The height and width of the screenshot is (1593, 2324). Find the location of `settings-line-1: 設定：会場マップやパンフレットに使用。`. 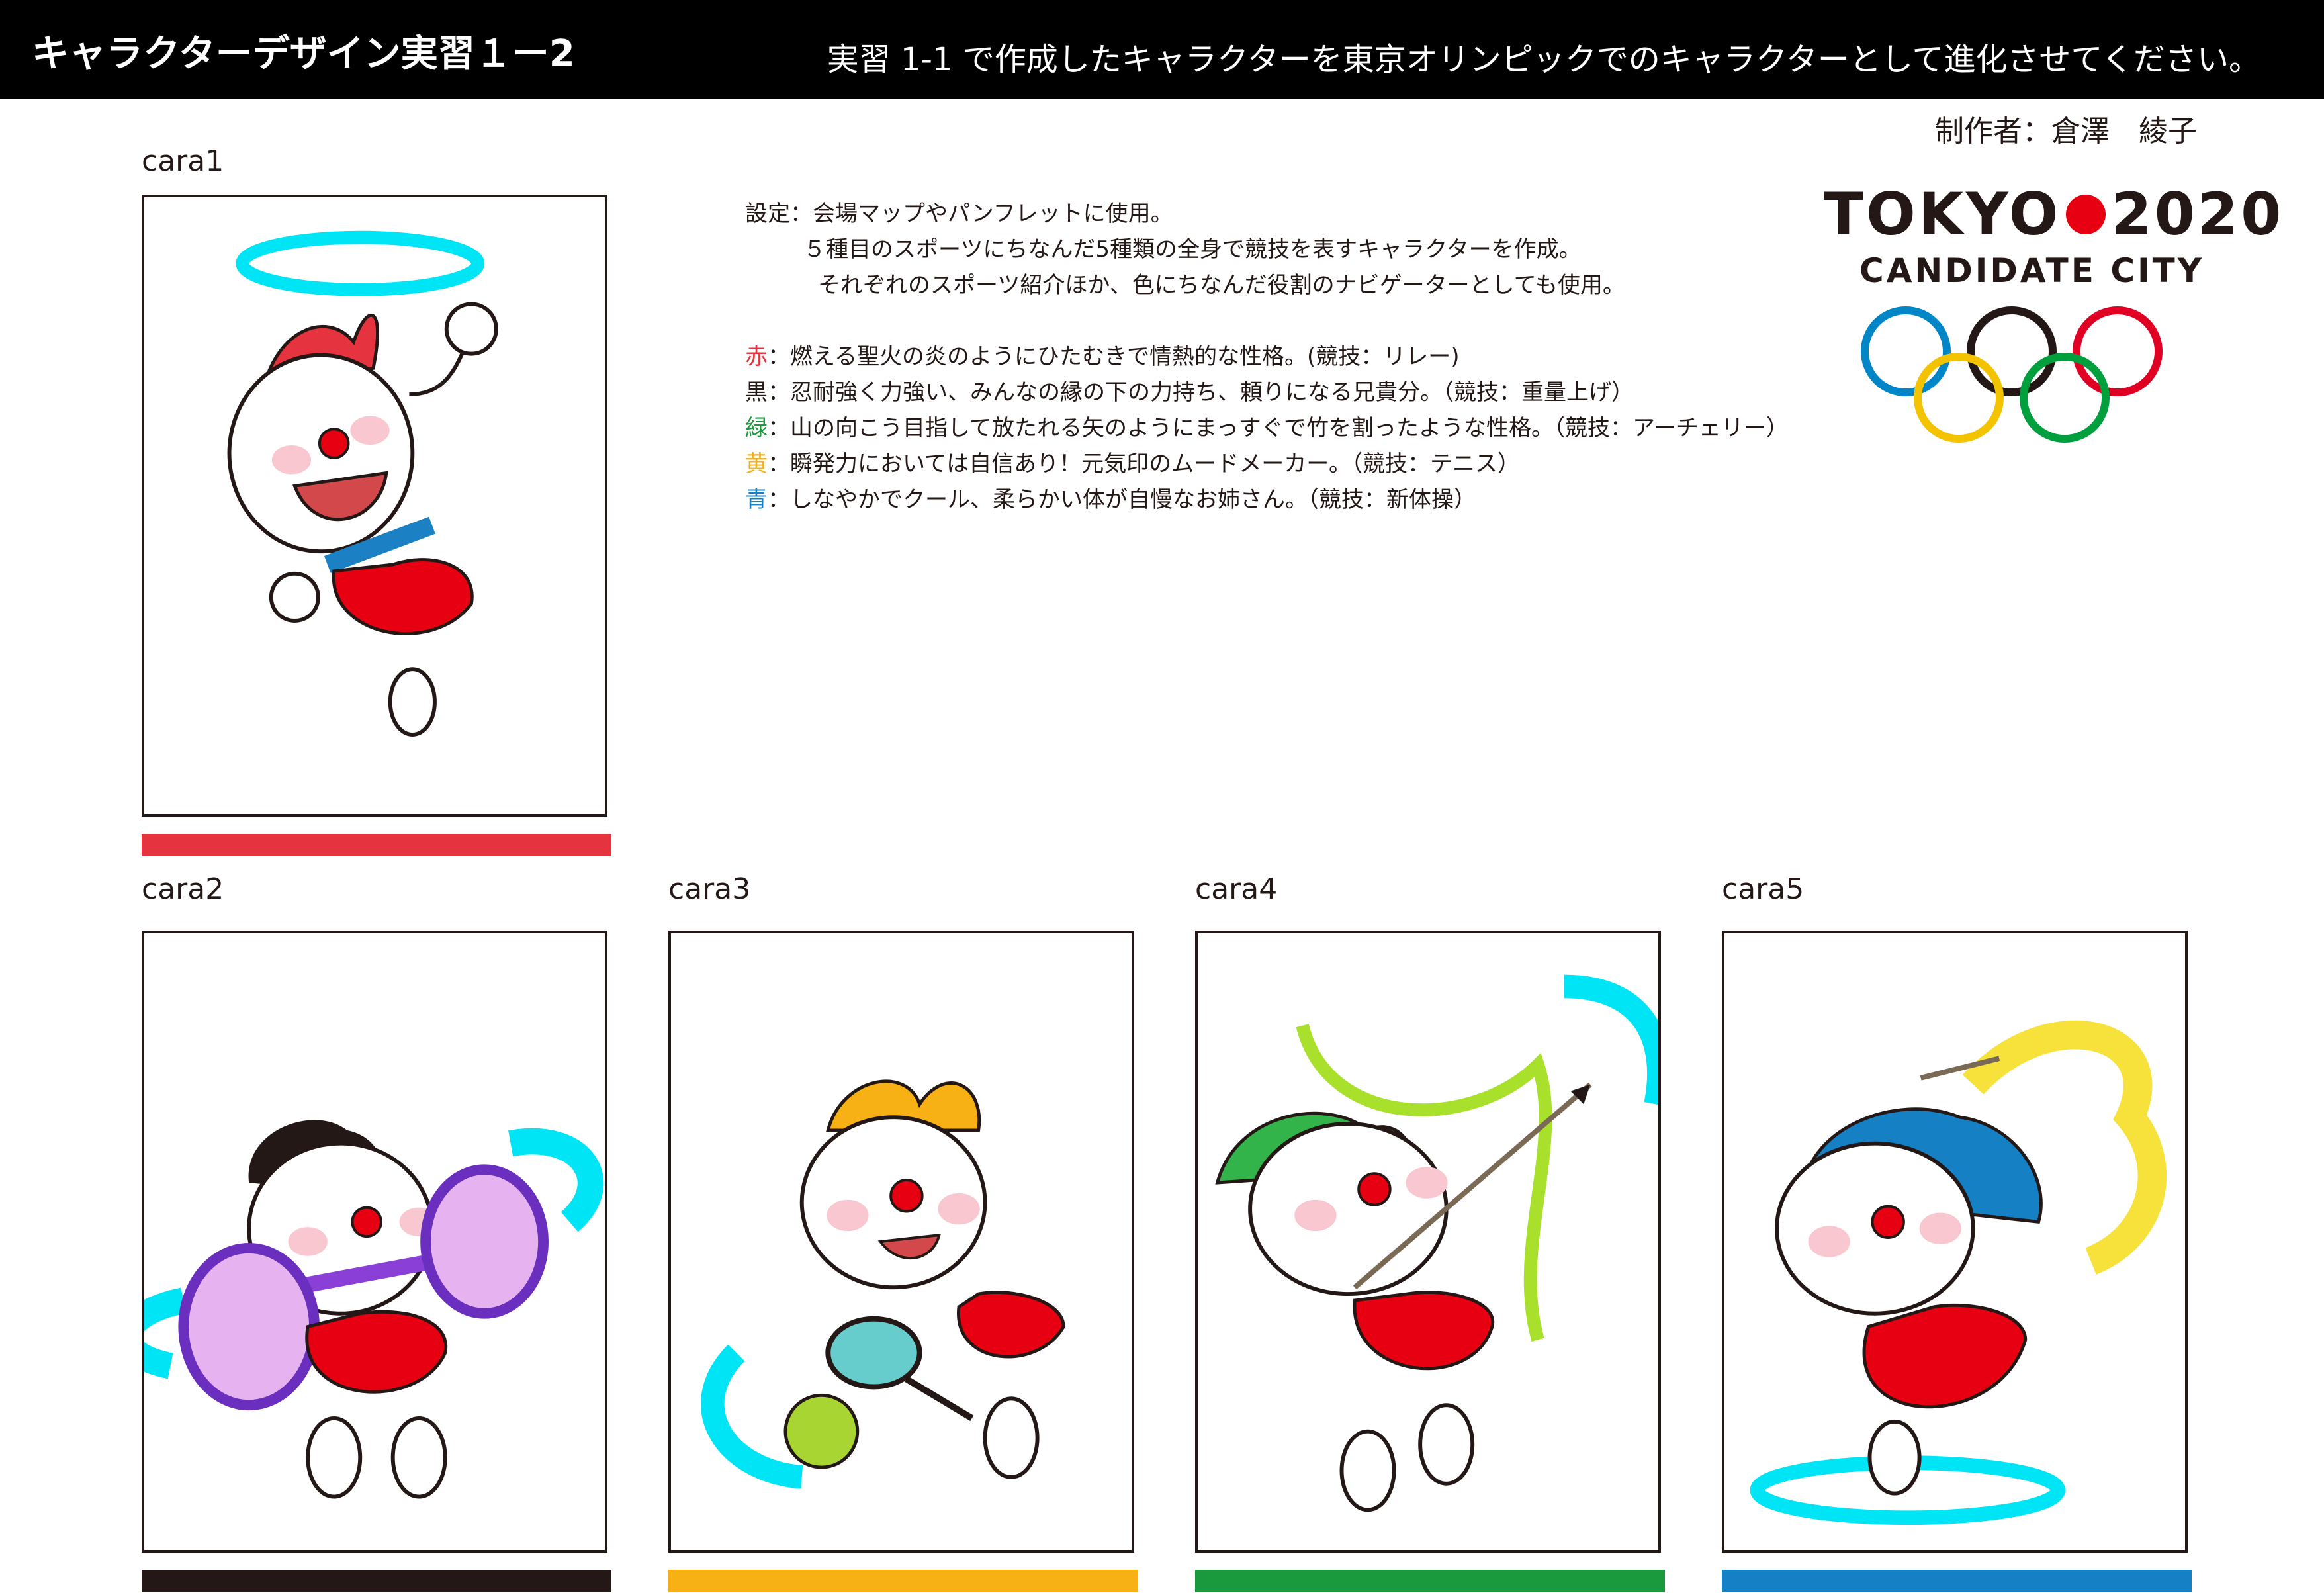

settings-line-1: 設定：会場マップやパンフレットに使用。 is located at coordinates (959, 214).